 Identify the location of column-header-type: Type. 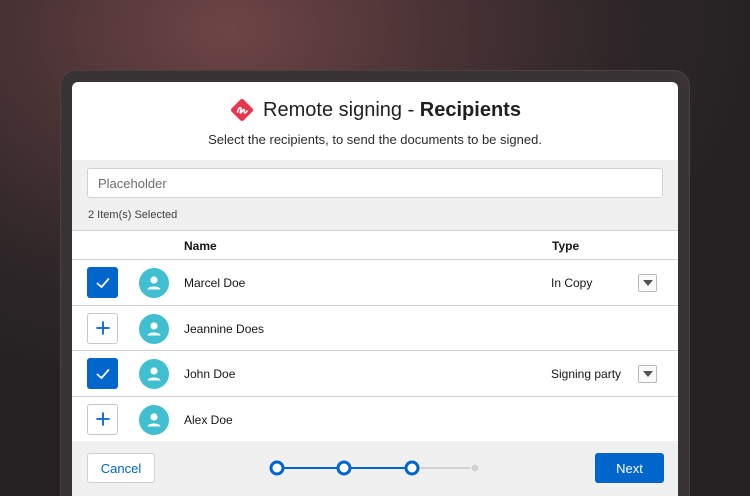
(566, 246).